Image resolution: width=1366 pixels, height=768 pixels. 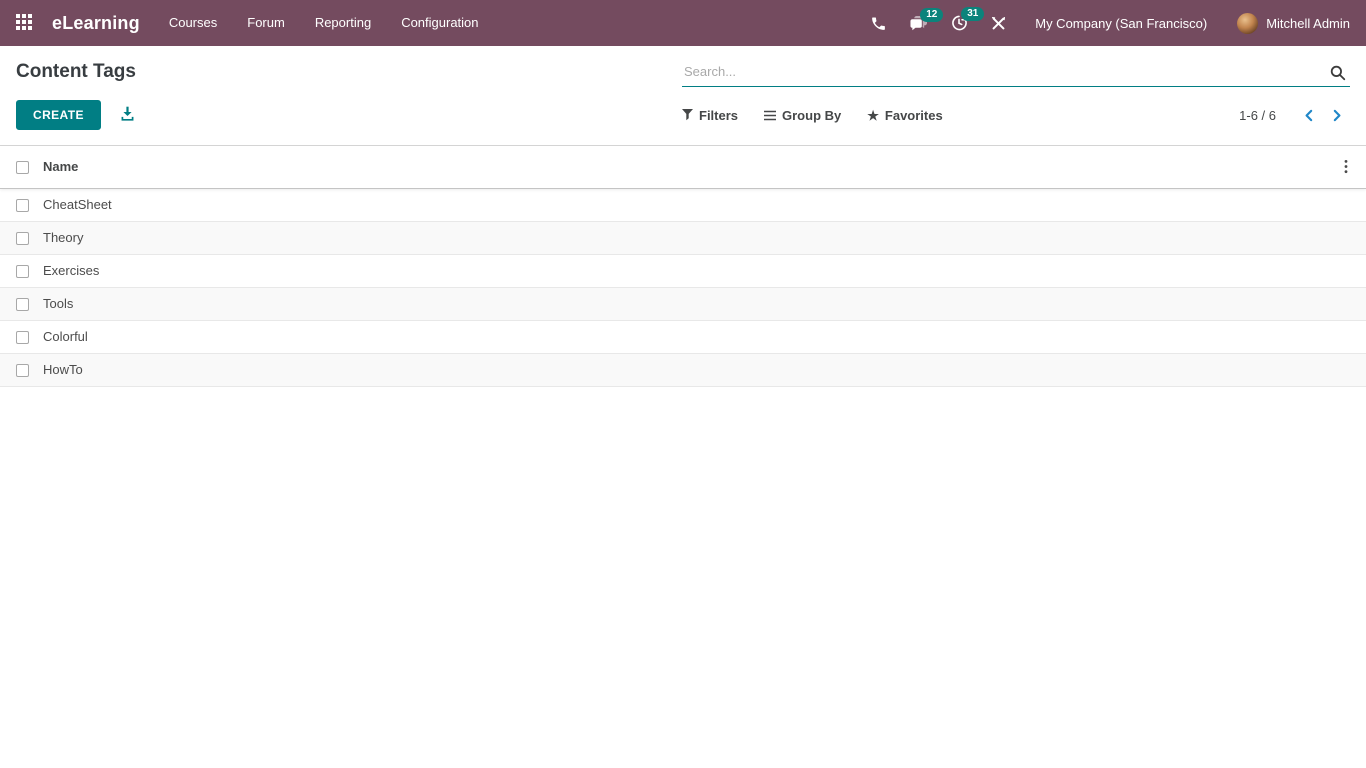 I want to click on control-panel: Content Tags CREATE Filters, so click(x=683, y=96).